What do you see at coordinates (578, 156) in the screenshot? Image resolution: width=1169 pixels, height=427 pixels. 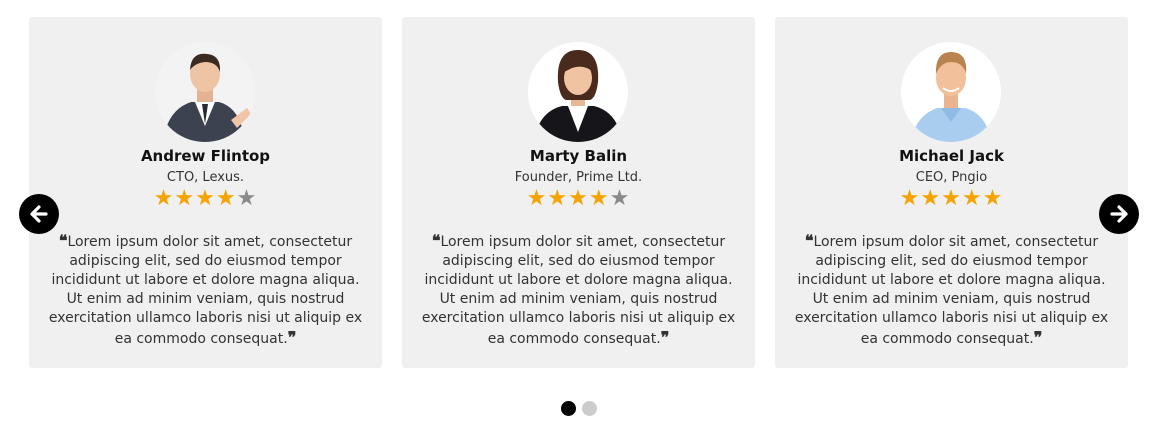 I see `testimonial-name: Marty Balin` at bounding box center [578, 156].